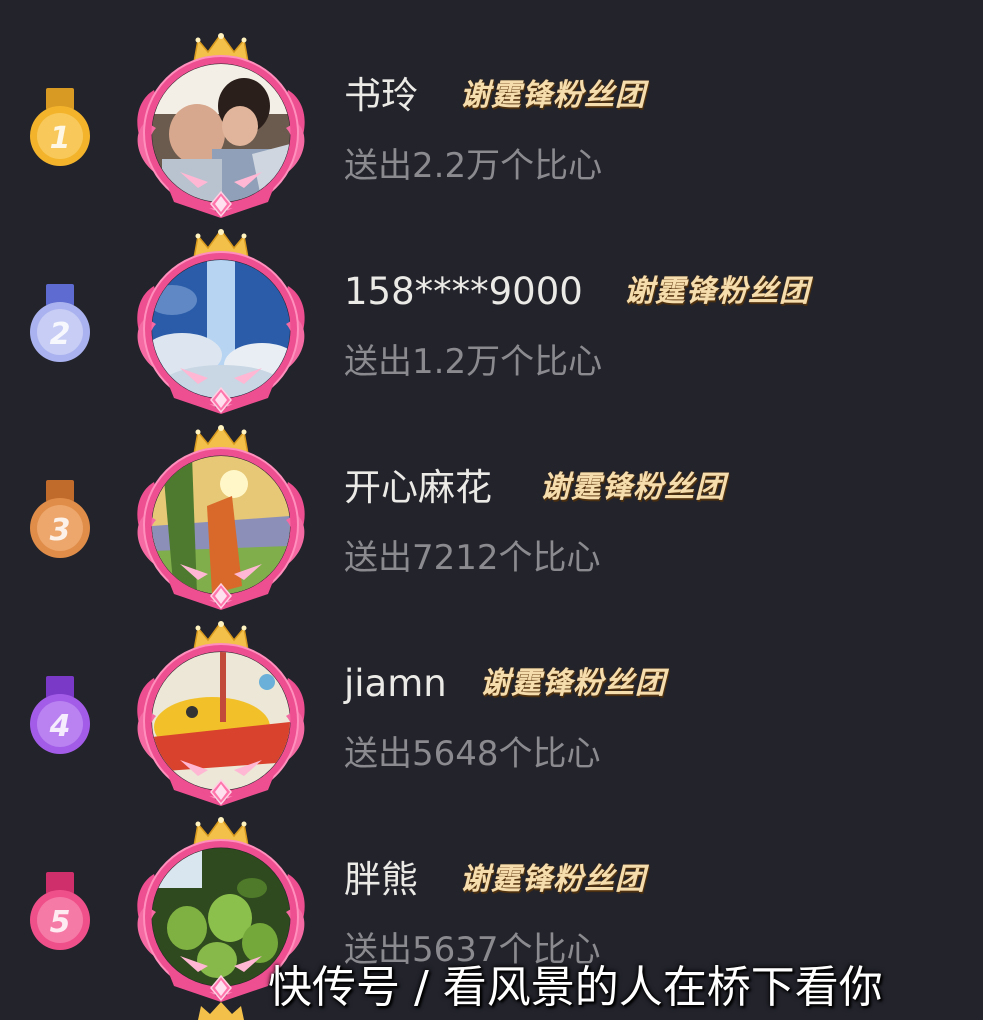 This screenshot has width=983, height=1020. Describe the element at coordinates (575, 987) in the screenshot. I see `watermark: 快传号 / 看风景的人在桥下看你` at that location.